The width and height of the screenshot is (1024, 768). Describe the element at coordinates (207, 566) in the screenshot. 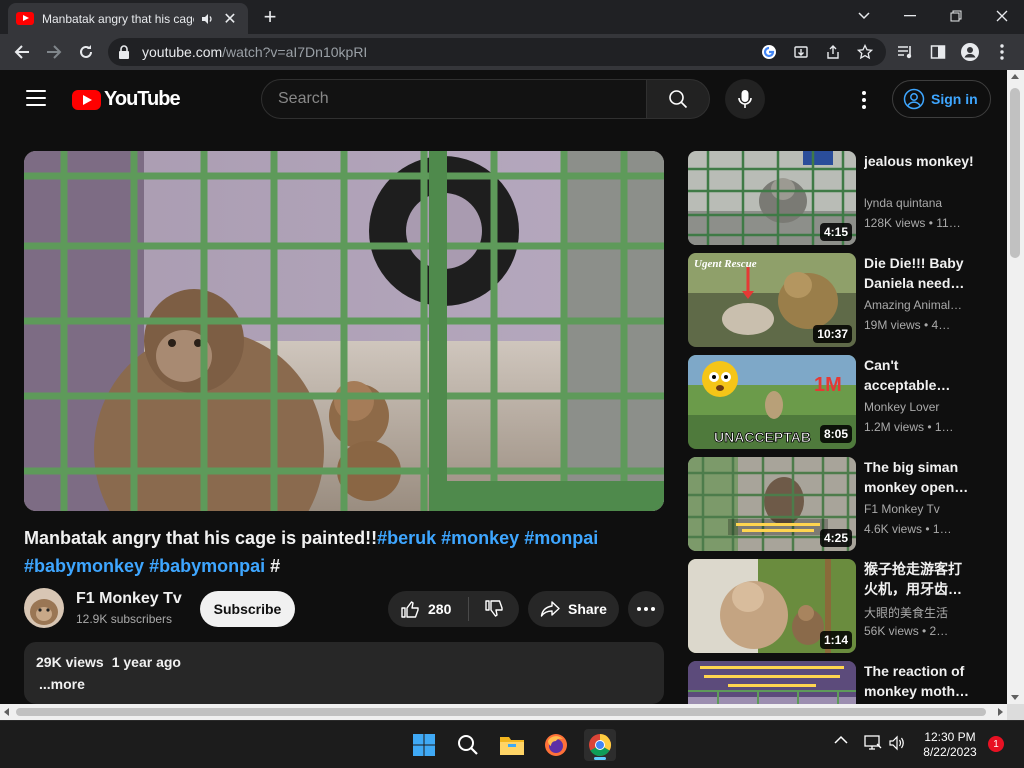

I see `hashtag-link: #babymonpai` at that location.